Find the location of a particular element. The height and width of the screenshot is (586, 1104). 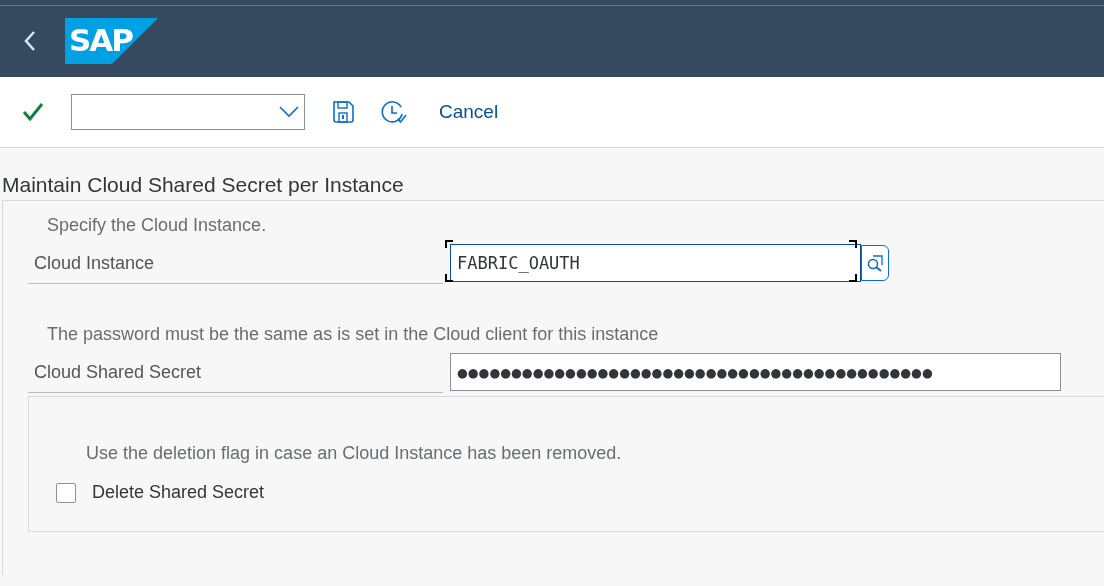

secret-field: ●●●●●●●●●●●●●●●●●●●●●●●●●●●●●●●●●●●●●●●●●●●● is located at coordinates (755, 372).